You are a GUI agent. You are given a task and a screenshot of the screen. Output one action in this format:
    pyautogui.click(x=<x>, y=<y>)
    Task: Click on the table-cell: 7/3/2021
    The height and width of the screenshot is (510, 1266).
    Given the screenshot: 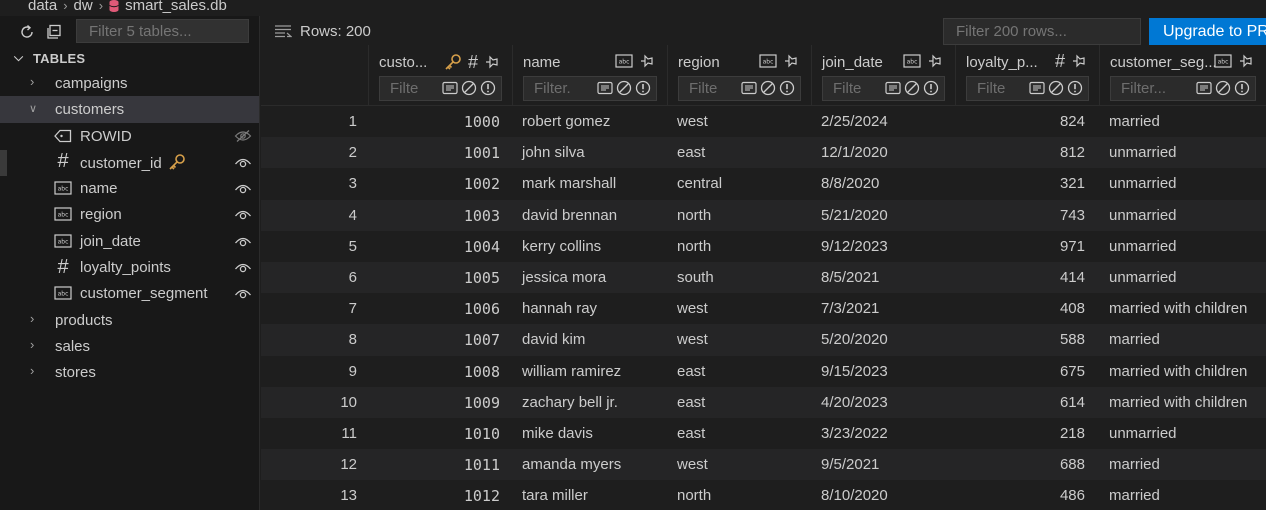 What is the action you would take?
    pyautogui.click(x=886, y=308)
    